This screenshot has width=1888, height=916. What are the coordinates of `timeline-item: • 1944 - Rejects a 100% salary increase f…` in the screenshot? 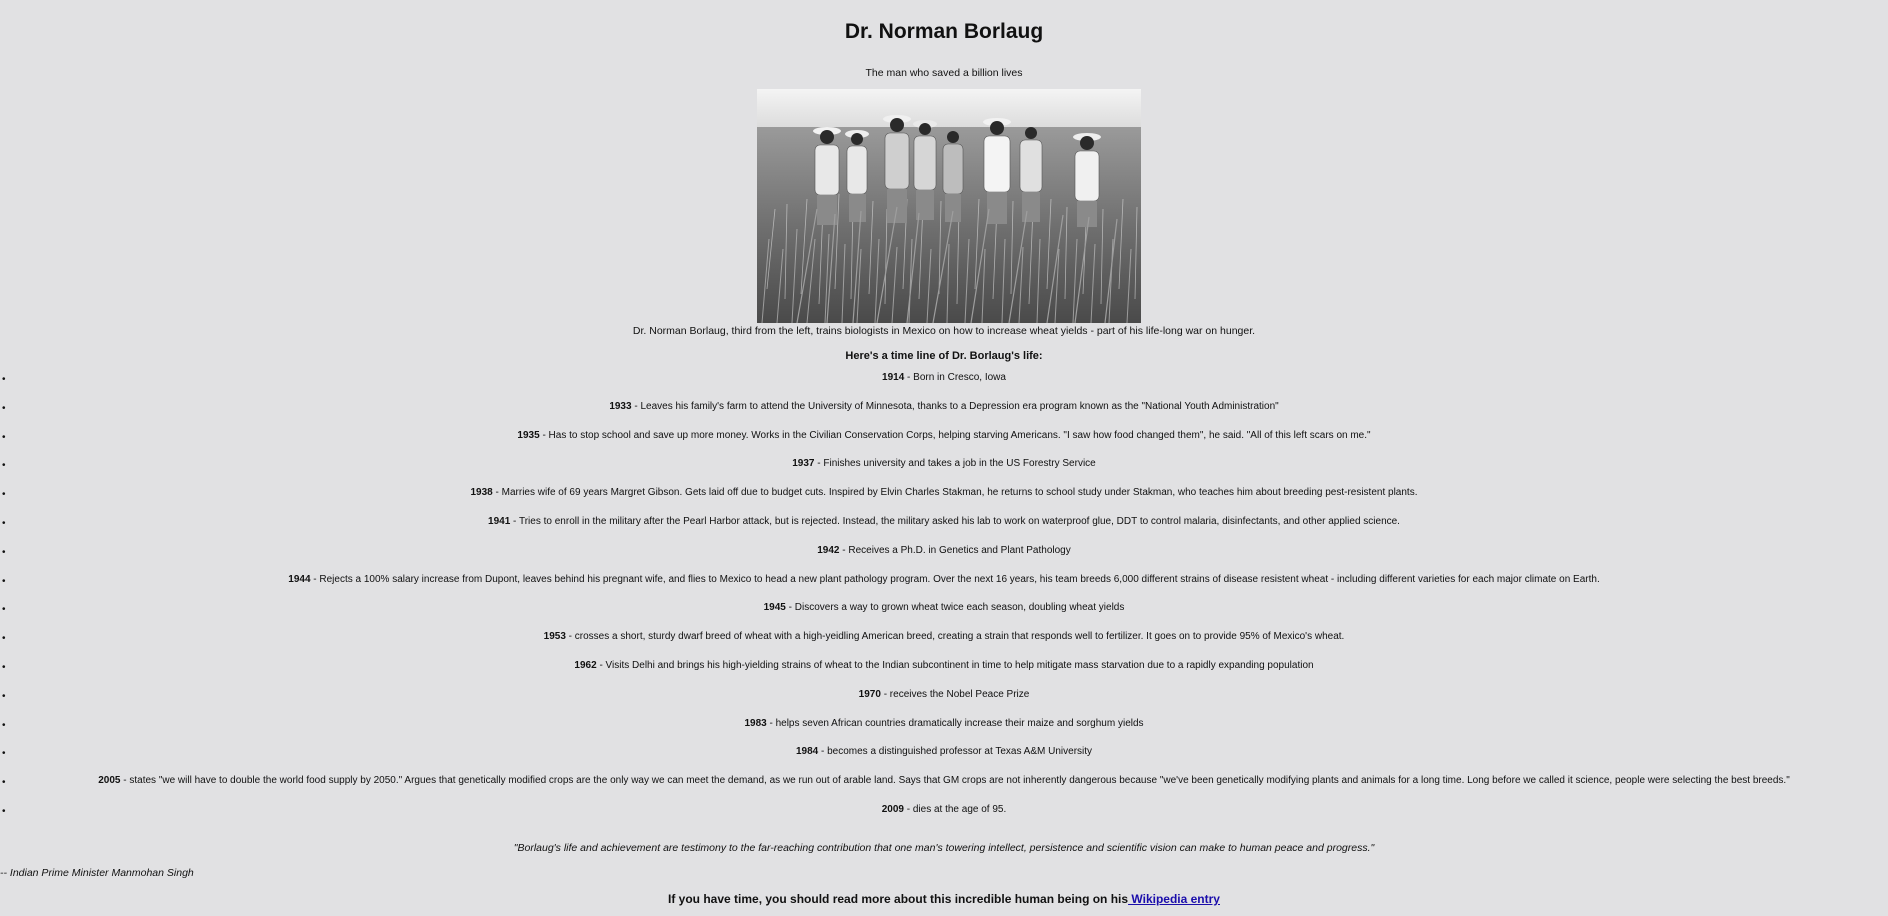 It's located at (944, 587).